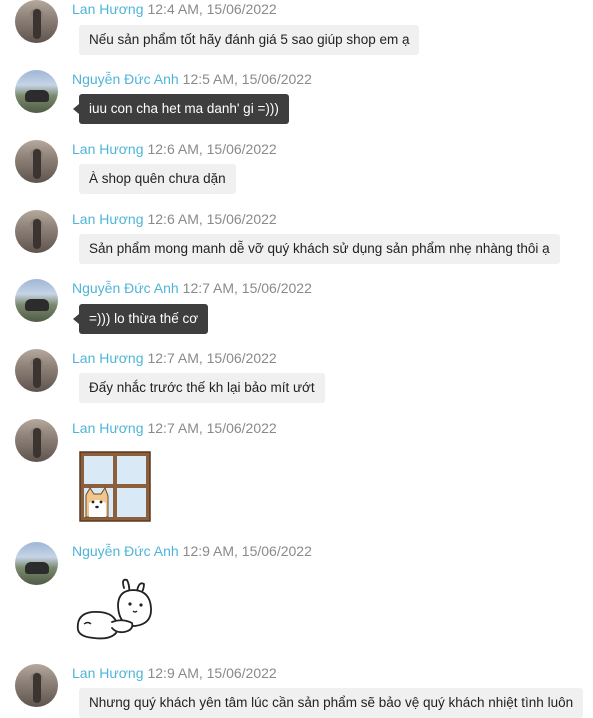  I want to click on rabbit-sticker, so click(116, 611).